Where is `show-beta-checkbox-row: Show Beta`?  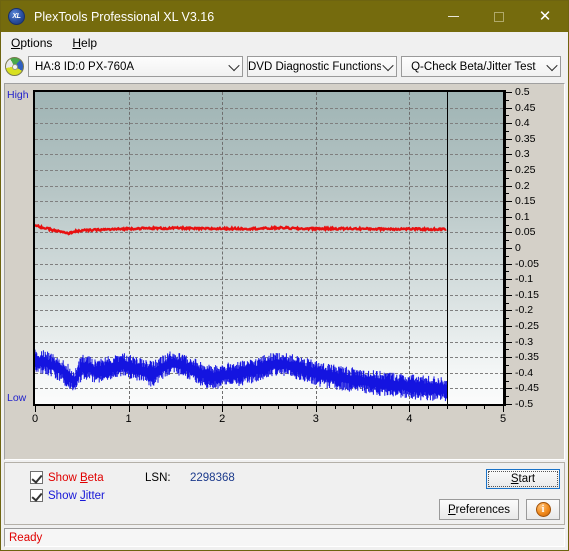
show-beta-checkbox-row: Show Beta is located at coordinates (67, 477).